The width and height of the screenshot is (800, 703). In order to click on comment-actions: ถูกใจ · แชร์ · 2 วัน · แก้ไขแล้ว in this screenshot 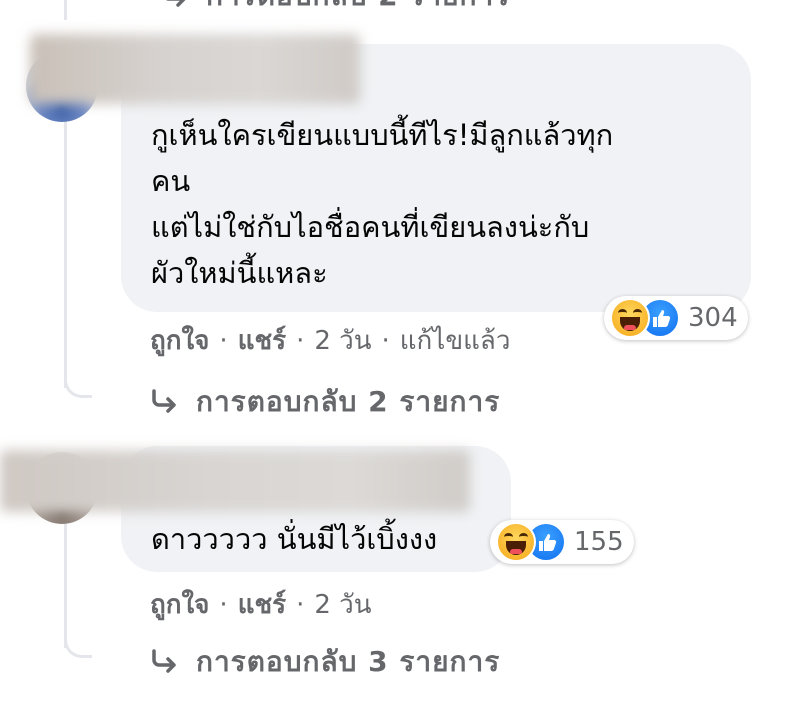, I will do `click(330, 340)`.